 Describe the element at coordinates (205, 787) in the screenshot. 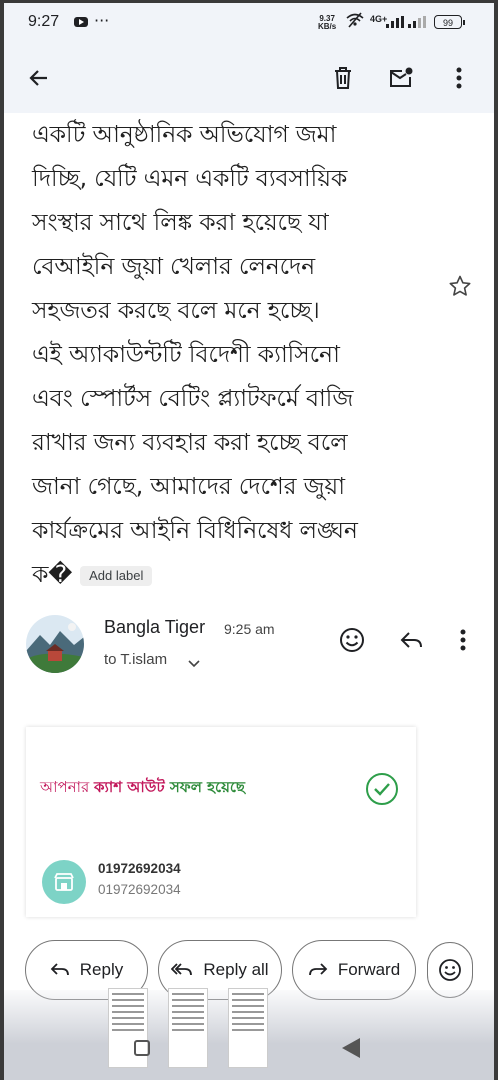

I see `title-part-3: সফল হয়েছে` at that location.